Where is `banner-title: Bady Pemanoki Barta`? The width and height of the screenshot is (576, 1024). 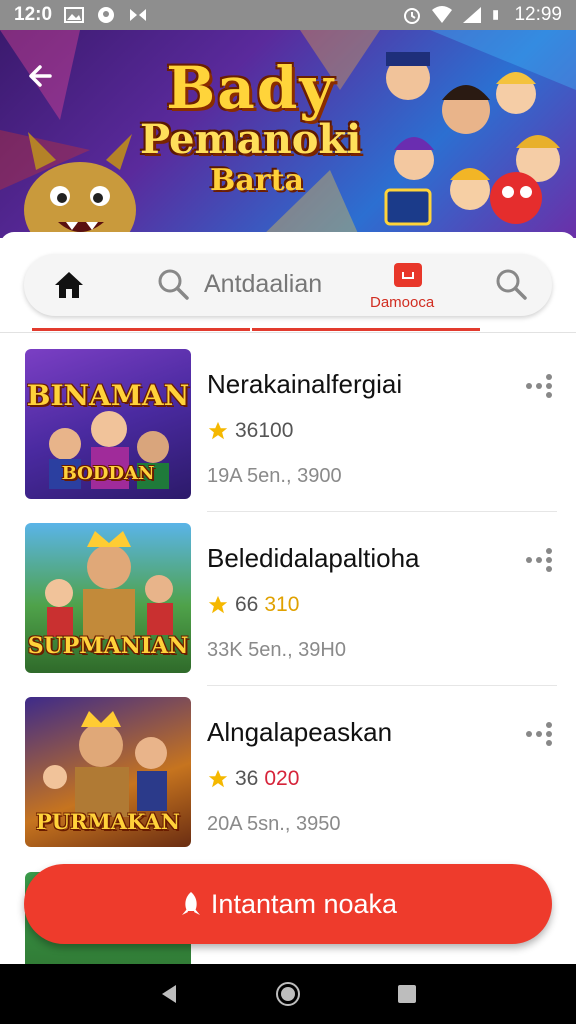
banner-title: Bady Pemanoki Barta is located at coordinates (250, 129).